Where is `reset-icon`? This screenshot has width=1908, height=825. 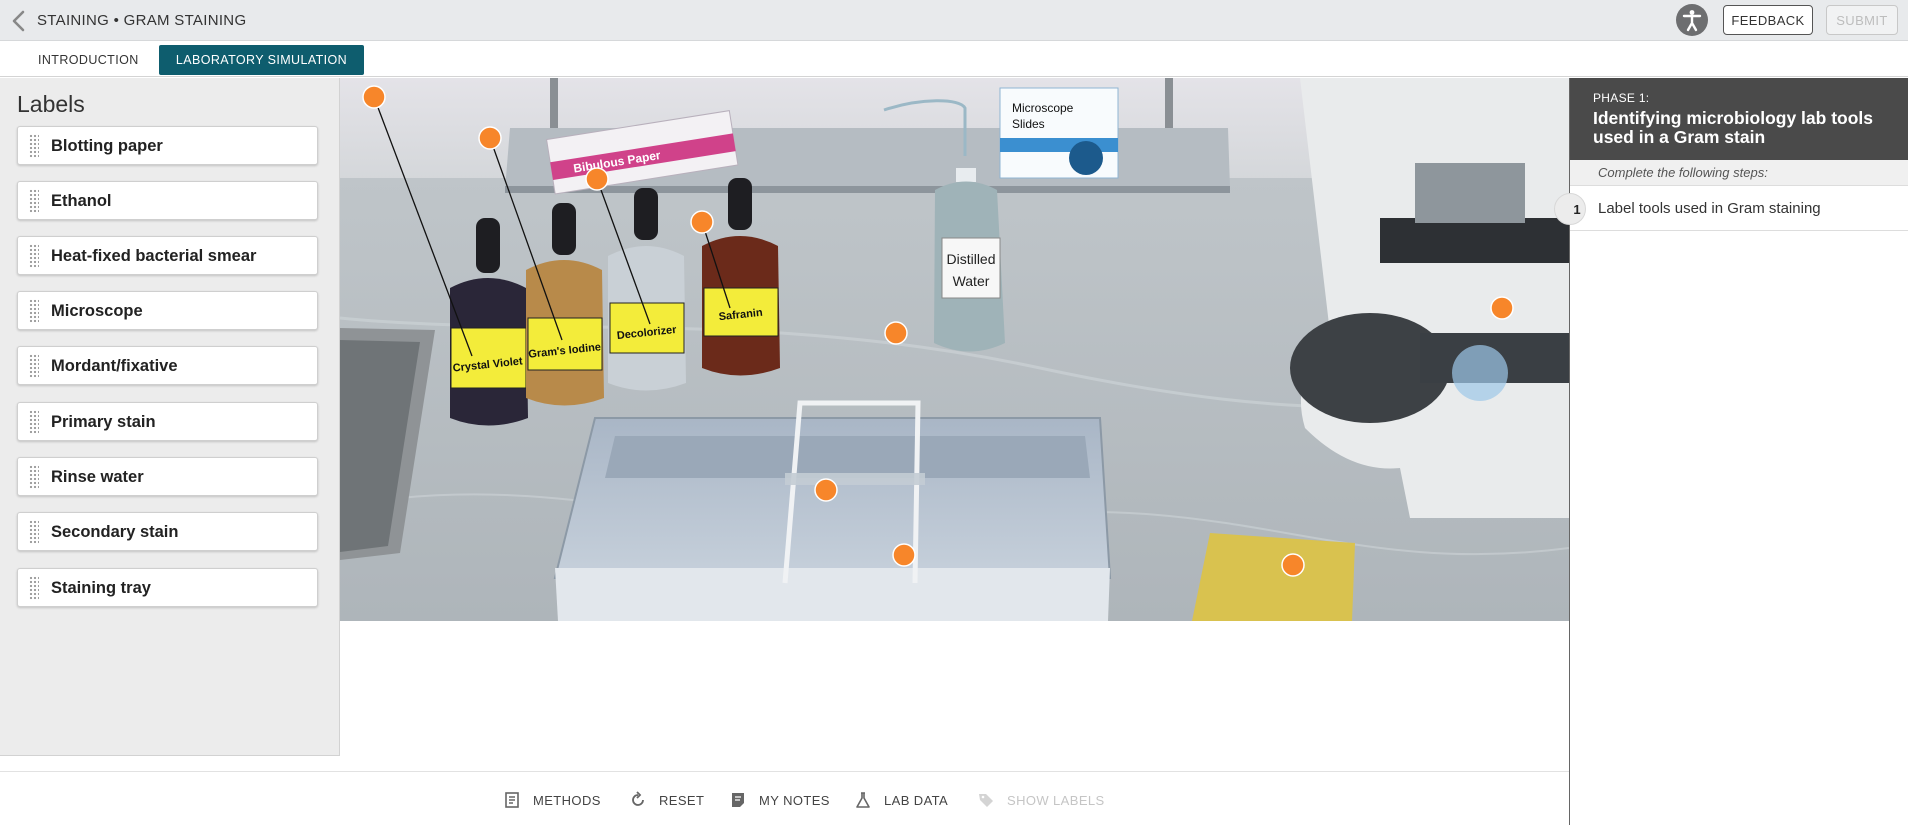
reset-icon is located at coordinates (638, 800).